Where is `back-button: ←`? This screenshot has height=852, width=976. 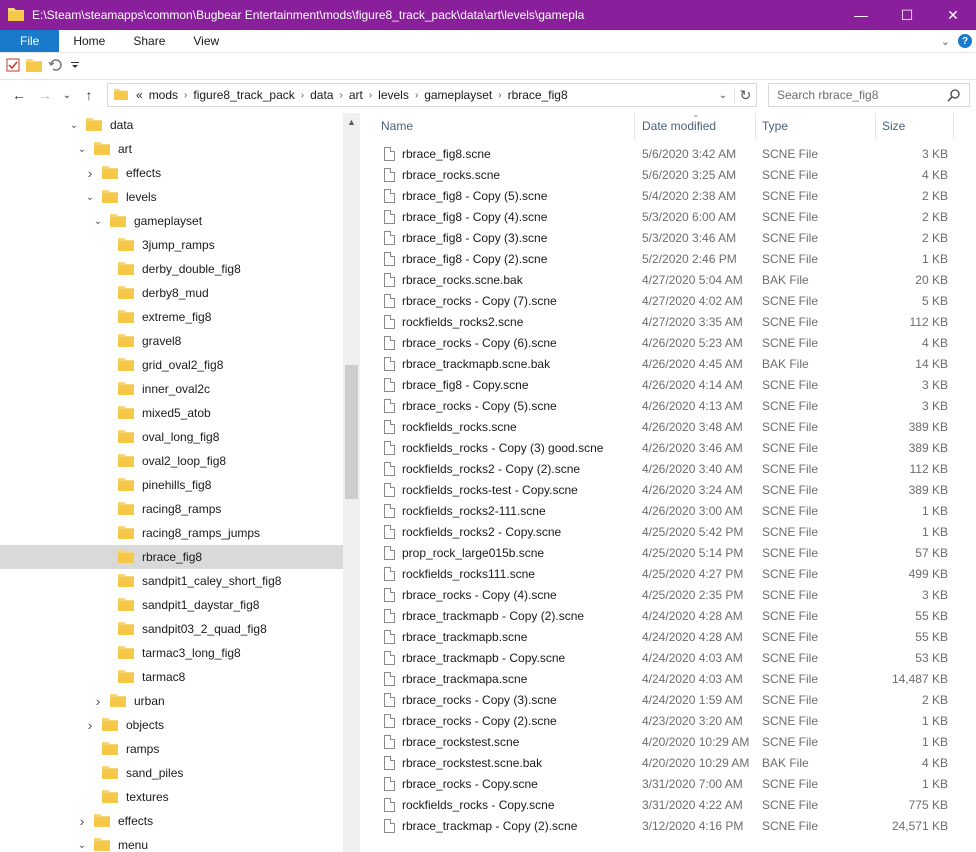 back-button: ← is located at coordinates (19, 95).